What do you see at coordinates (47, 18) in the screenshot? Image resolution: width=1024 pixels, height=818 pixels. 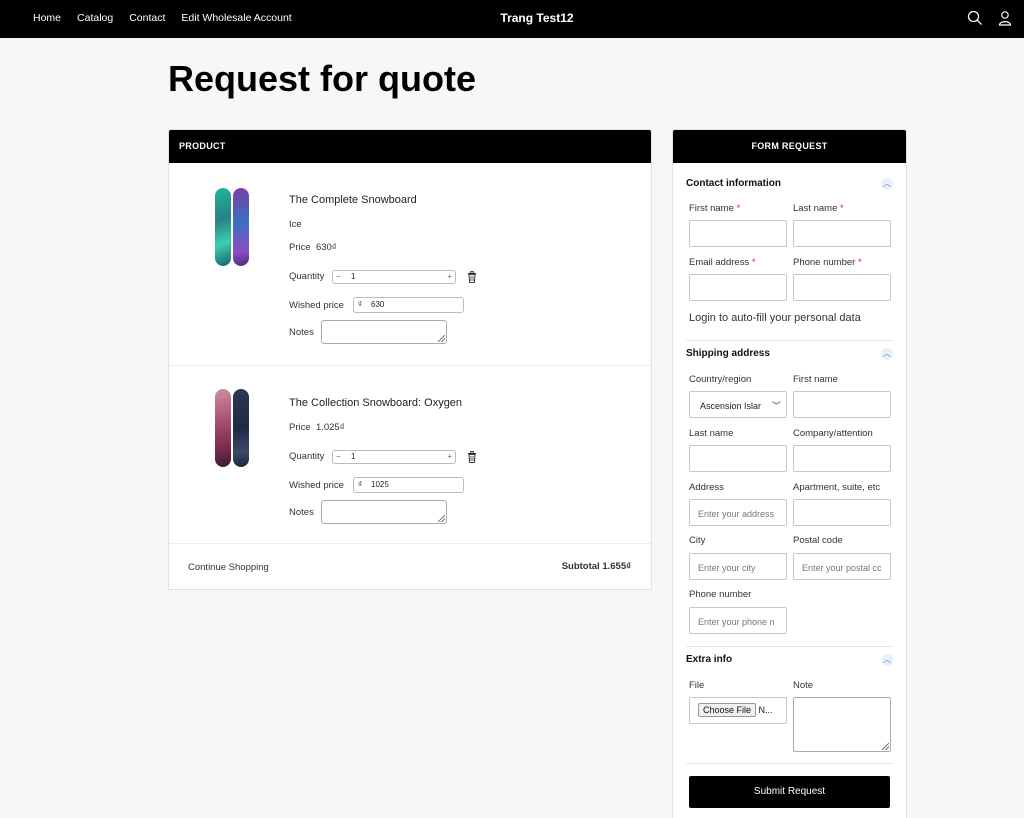 I see `nav-home-link: Home` at bounding box center [47, 18].